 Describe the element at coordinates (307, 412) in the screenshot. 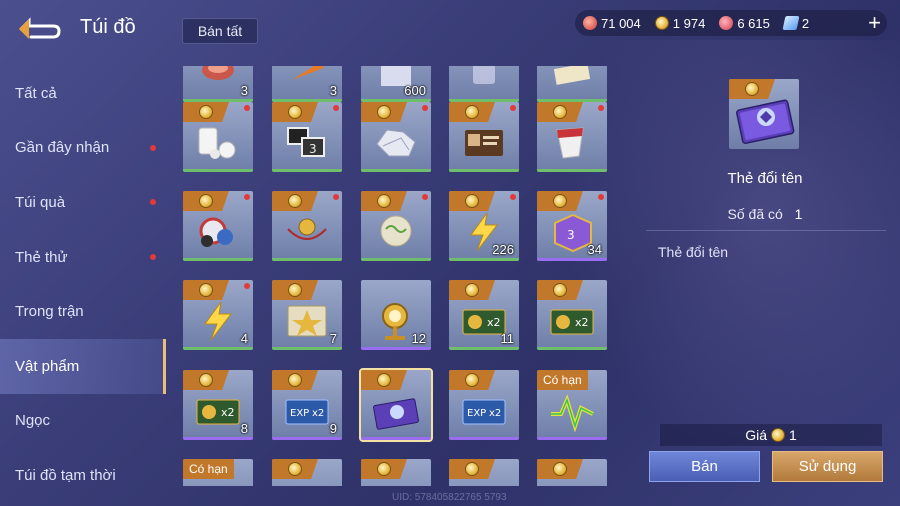

I see `exp-x2-card-icon: EXP x2` at that location.